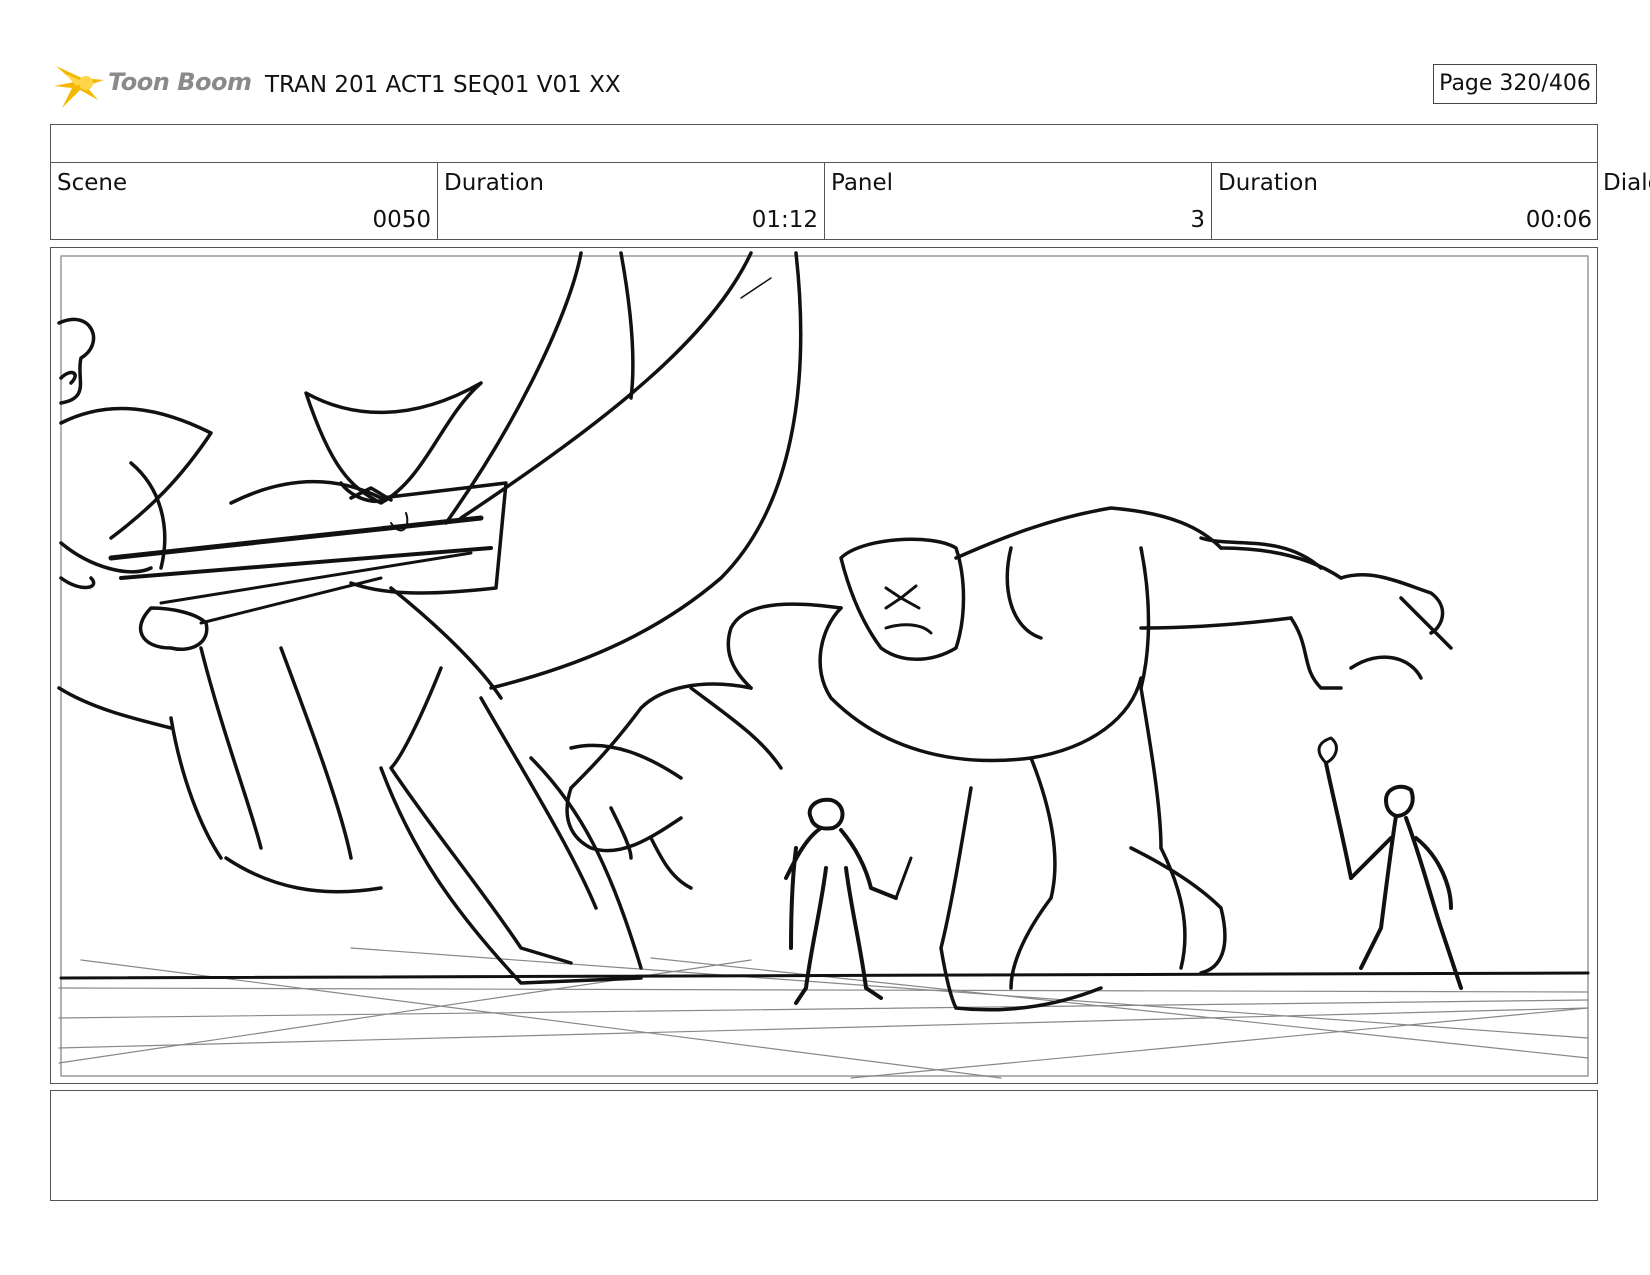 Image resolution: width=1650 pixels, height=1275 pixels. Describe the element at coordinates (784, 220) in the screenshot. I see `scene-duration-value: 01:12` at that location.